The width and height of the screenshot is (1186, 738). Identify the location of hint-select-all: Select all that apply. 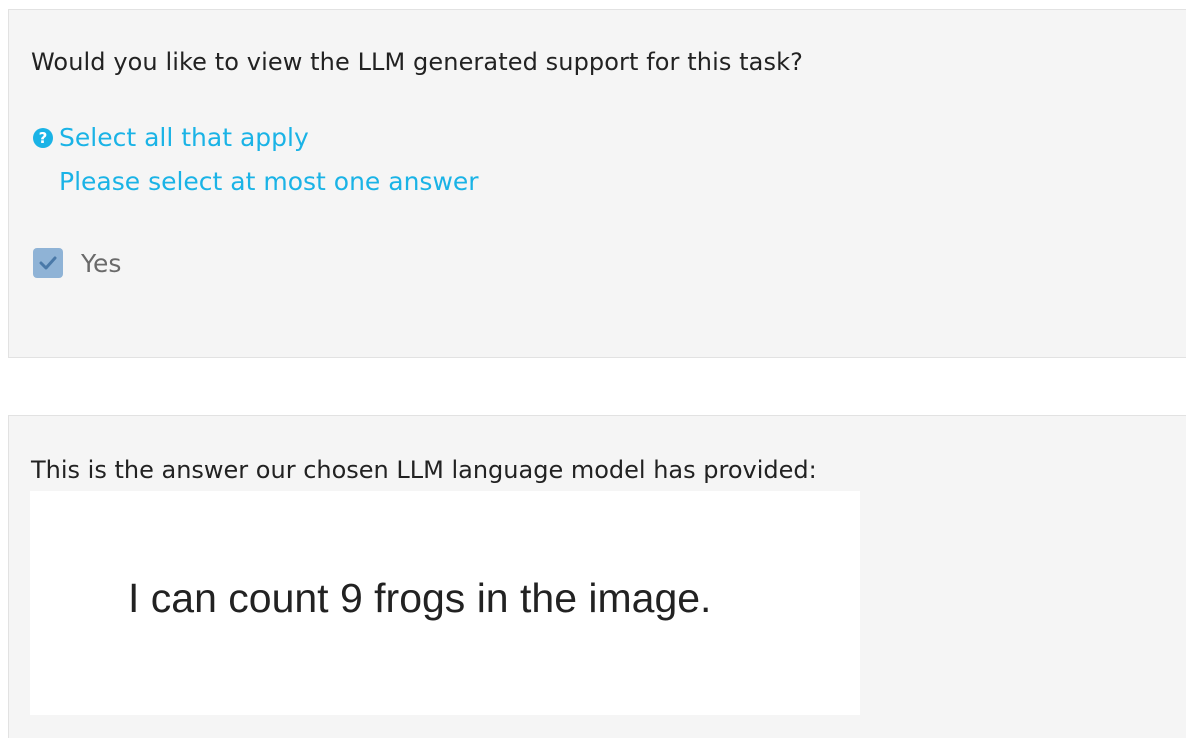
(184, 137).